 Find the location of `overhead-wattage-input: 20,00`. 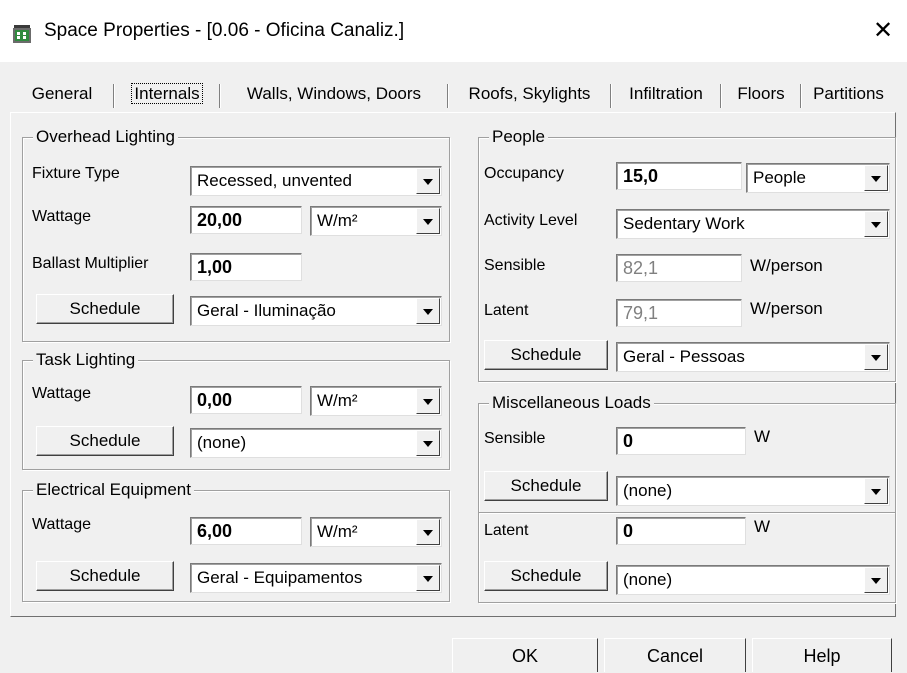

overhead-wattage-input: 20,00 is located at coordinates (246, 220).